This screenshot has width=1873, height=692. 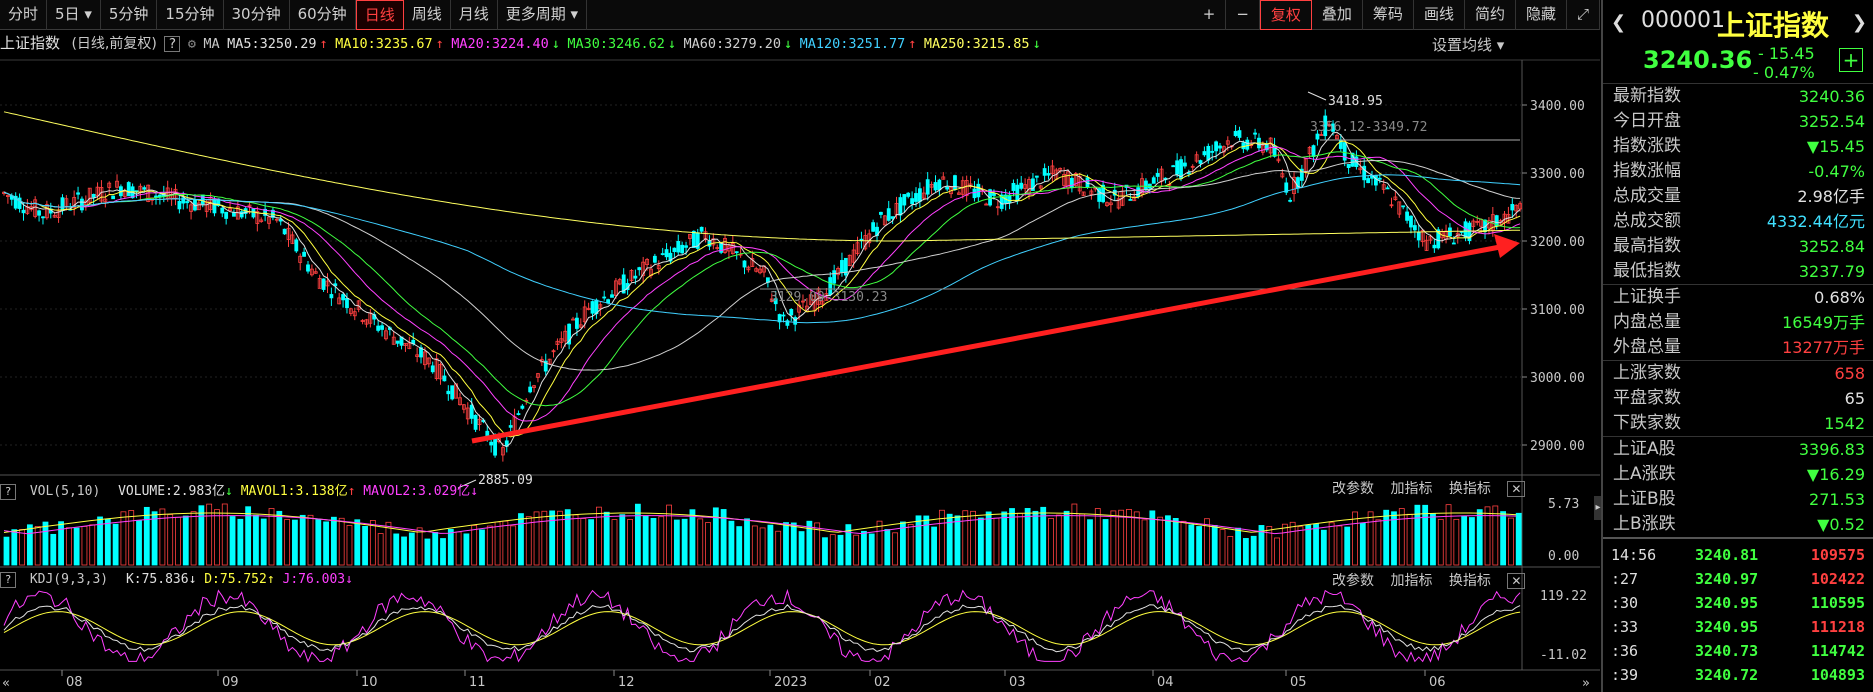 I want to click on tick-volume: 102422, so click(x=1837, y=579).